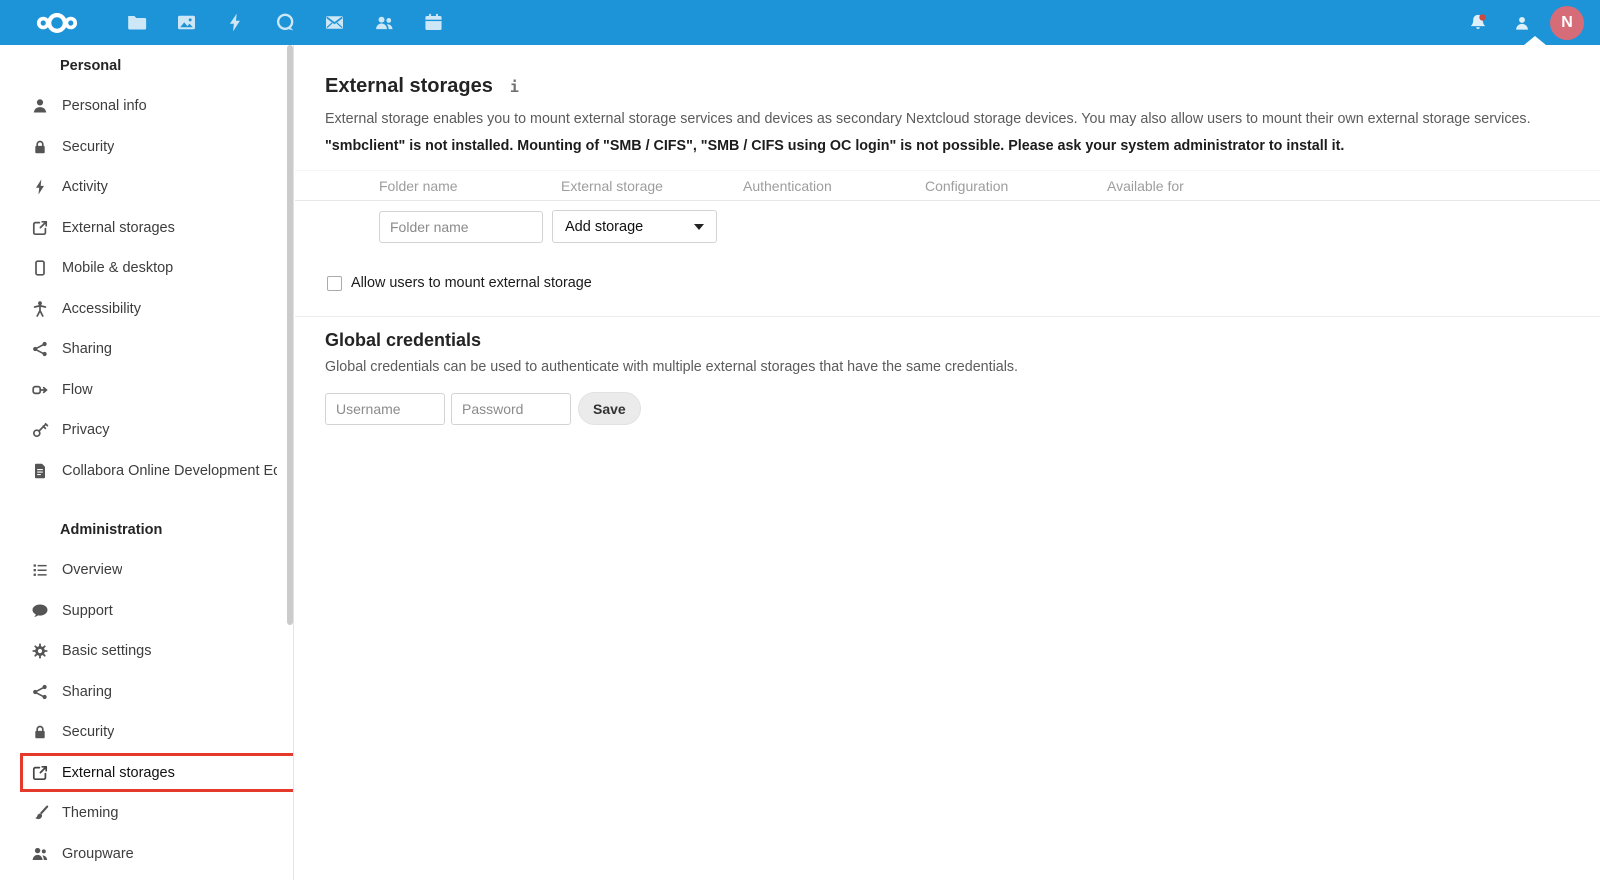 The width and height of the screenshot is (1600, 880). I want to click on sidebar-item-external-storages-admin: External storages, so click(146, 773).